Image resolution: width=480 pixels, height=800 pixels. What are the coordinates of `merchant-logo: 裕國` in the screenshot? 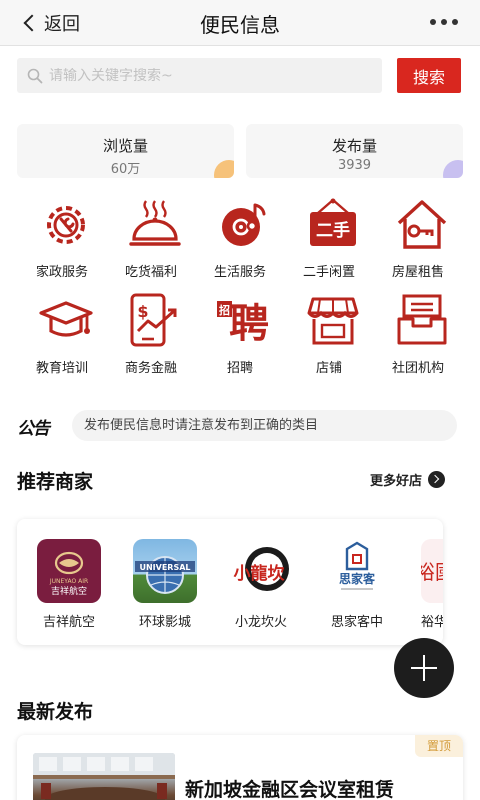 It's located at (432, 571).